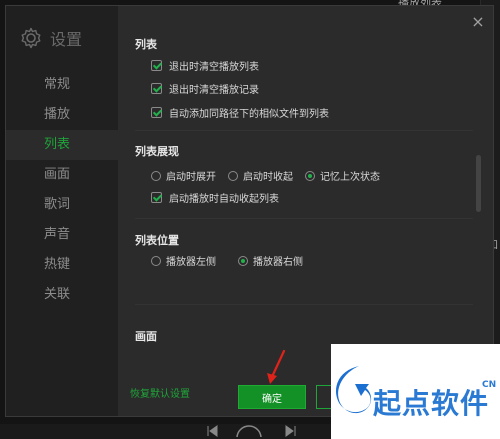  I want to click on section-title-list-display: 列表展现, so click(157, 151).